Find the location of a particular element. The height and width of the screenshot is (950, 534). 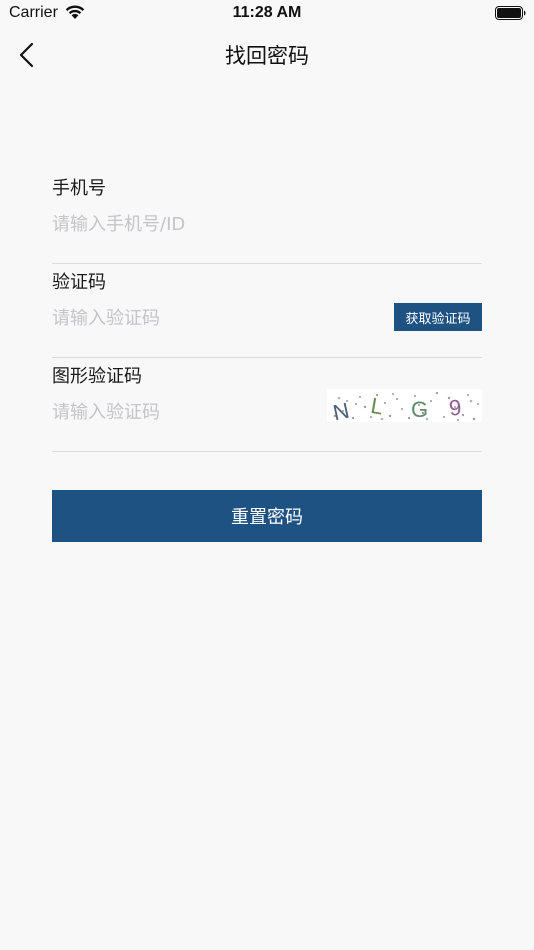

phone-field-group: 手机号 is located at coordinates (267, 217).